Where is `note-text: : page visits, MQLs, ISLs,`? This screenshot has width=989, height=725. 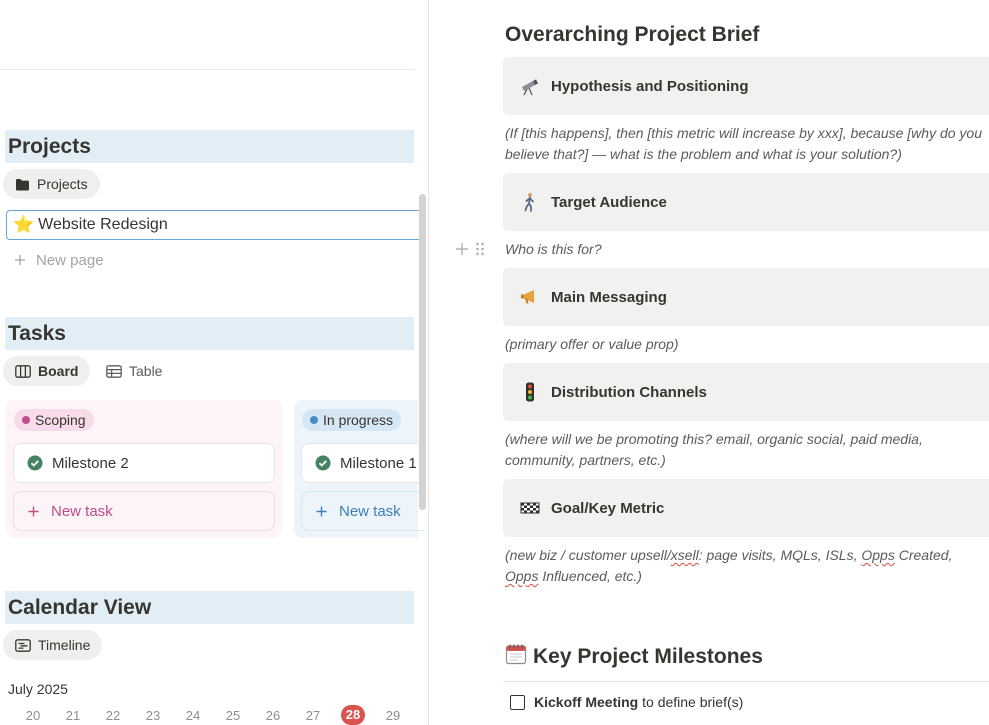
note-text: : page visits, MQLs, ISLs, is located at coordinates (780, 555).